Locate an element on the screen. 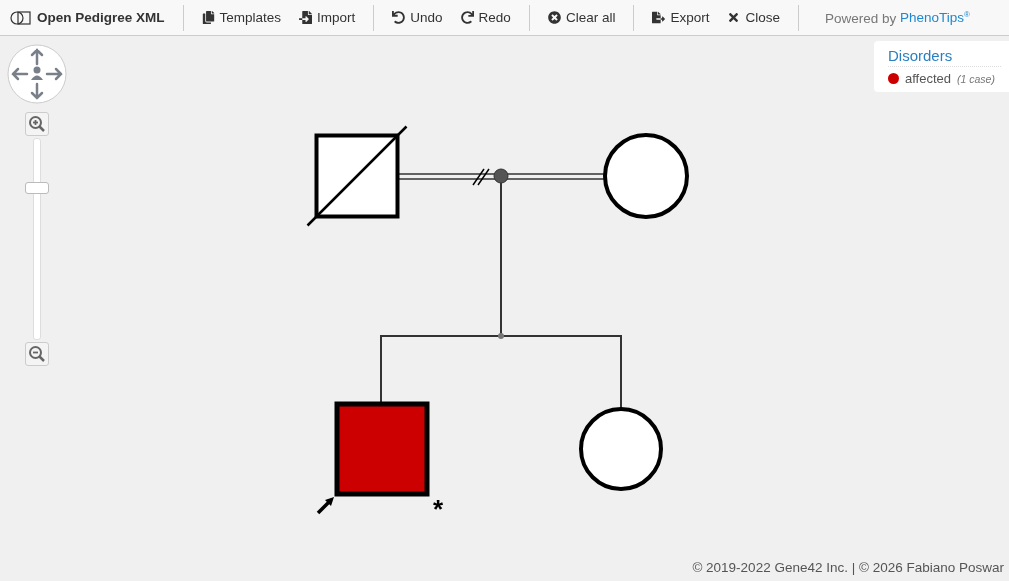 The width and height of the screenshot is (1009, 581). redo-icon is located at coordinates (467, 17).